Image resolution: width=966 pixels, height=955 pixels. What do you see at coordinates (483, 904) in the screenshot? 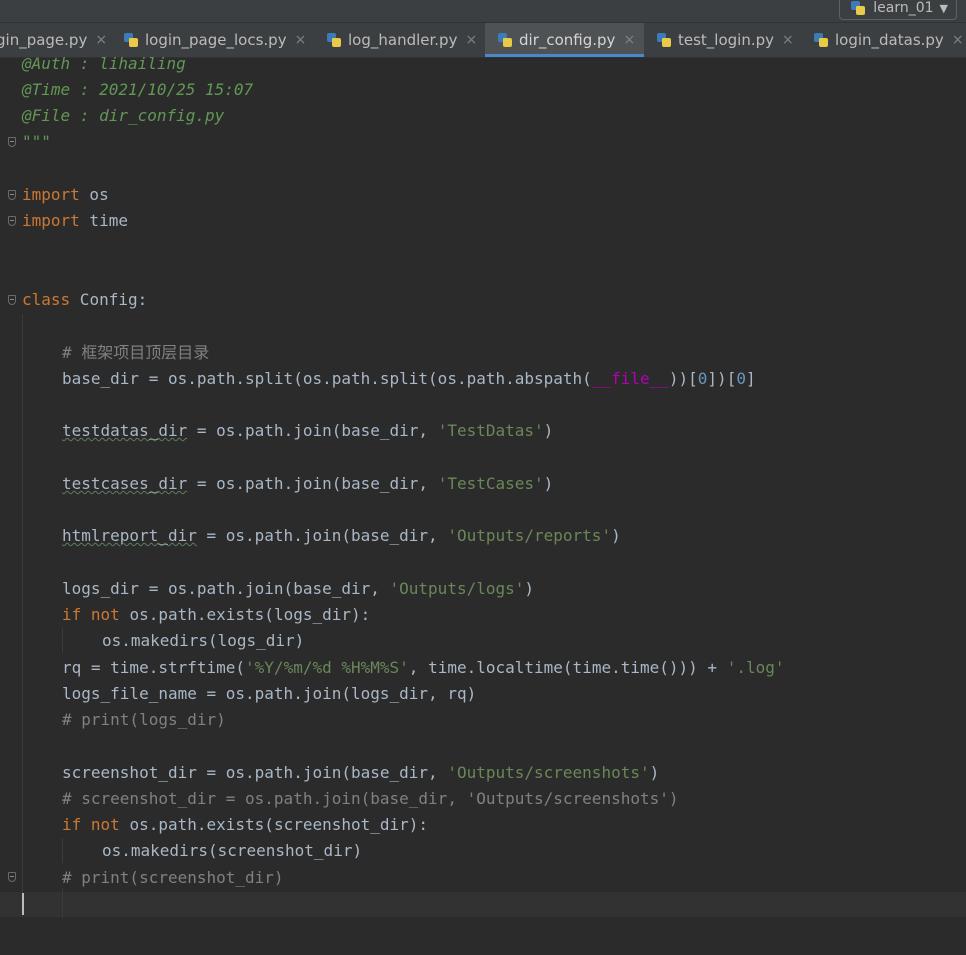
I see `current-line-highlight` at bounding box center [483, 904].